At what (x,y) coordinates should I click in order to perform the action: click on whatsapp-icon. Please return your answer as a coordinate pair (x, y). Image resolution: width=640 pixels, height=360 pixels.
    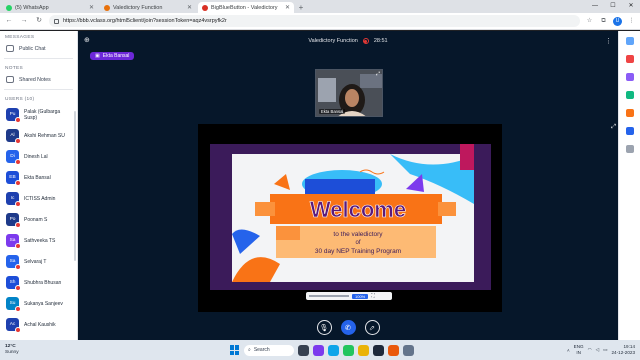
    Looking at the image, I should click on (9, 7).